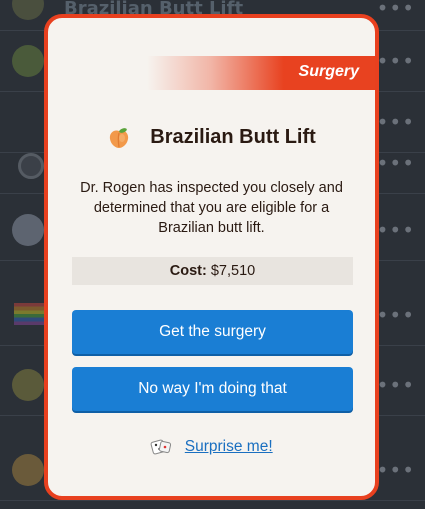 The height and width of the screenshot is (509, 425). Describe the element at coordinates (328, 71) in the screenshot. I see `category-label: Surgery` at that location.